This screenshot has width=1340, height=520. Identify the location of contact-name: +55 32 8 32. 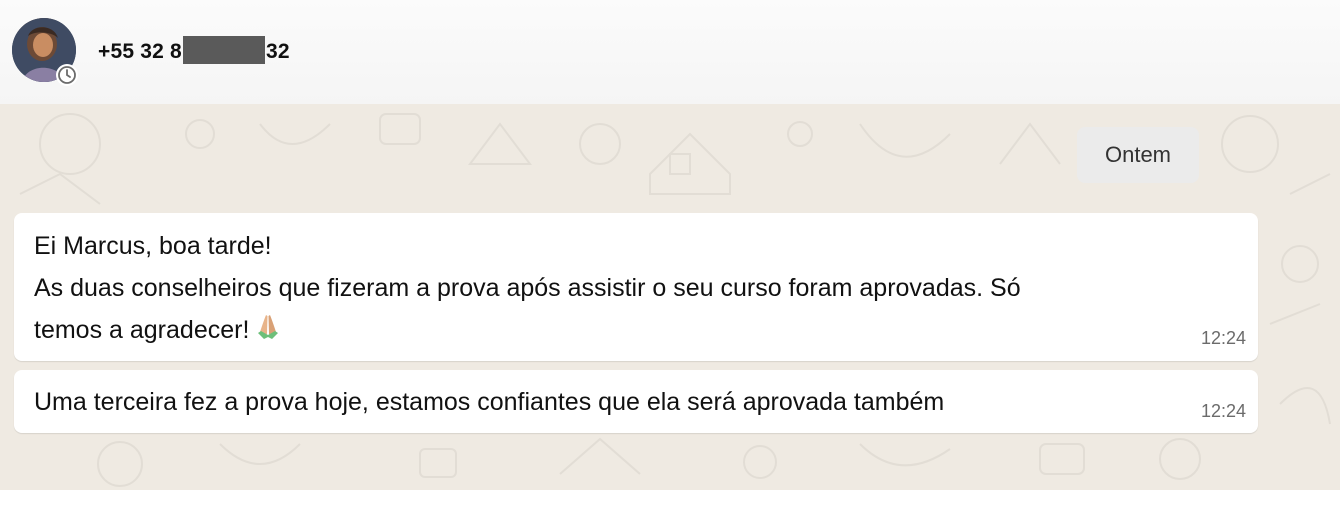
(194, 50).